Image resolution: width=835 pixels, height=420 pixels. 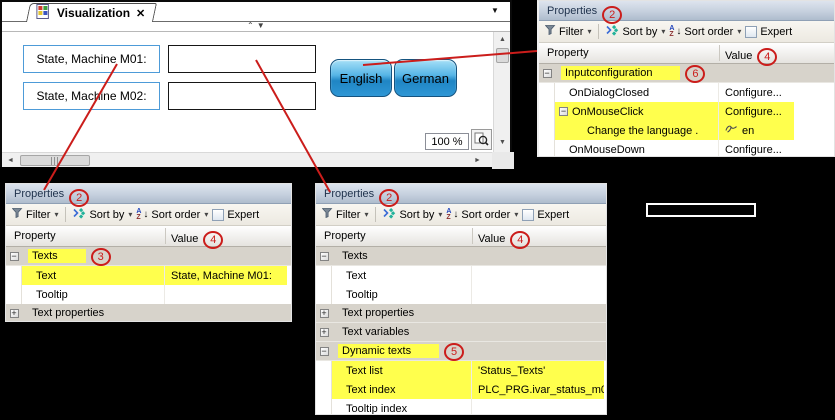 I want to click on property-row: Change the language . en, so click(x=686, y=130).